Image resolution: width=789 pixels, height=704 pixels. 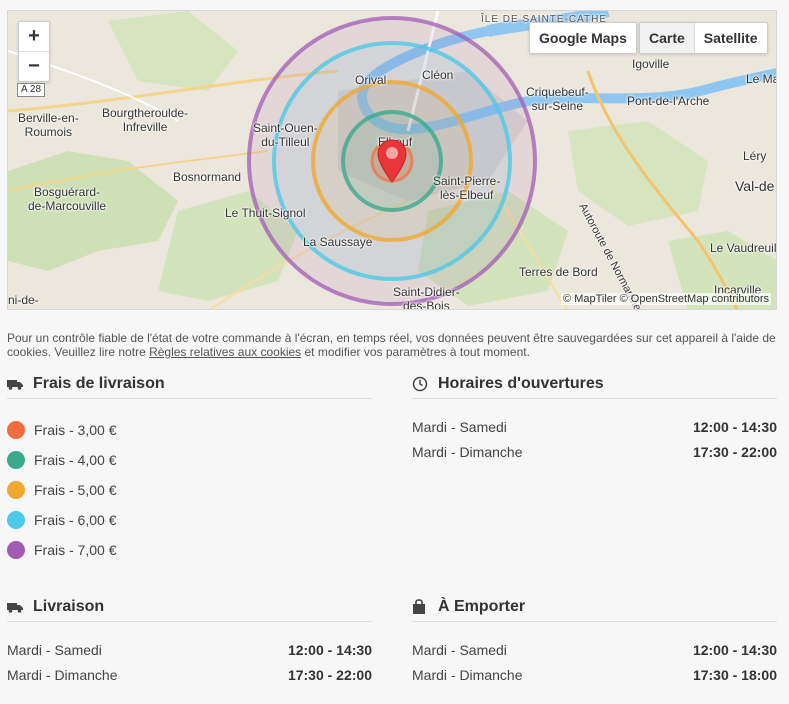 I want to click on legend-label: Frais - 5,00 €, so click(x=75, y=490).